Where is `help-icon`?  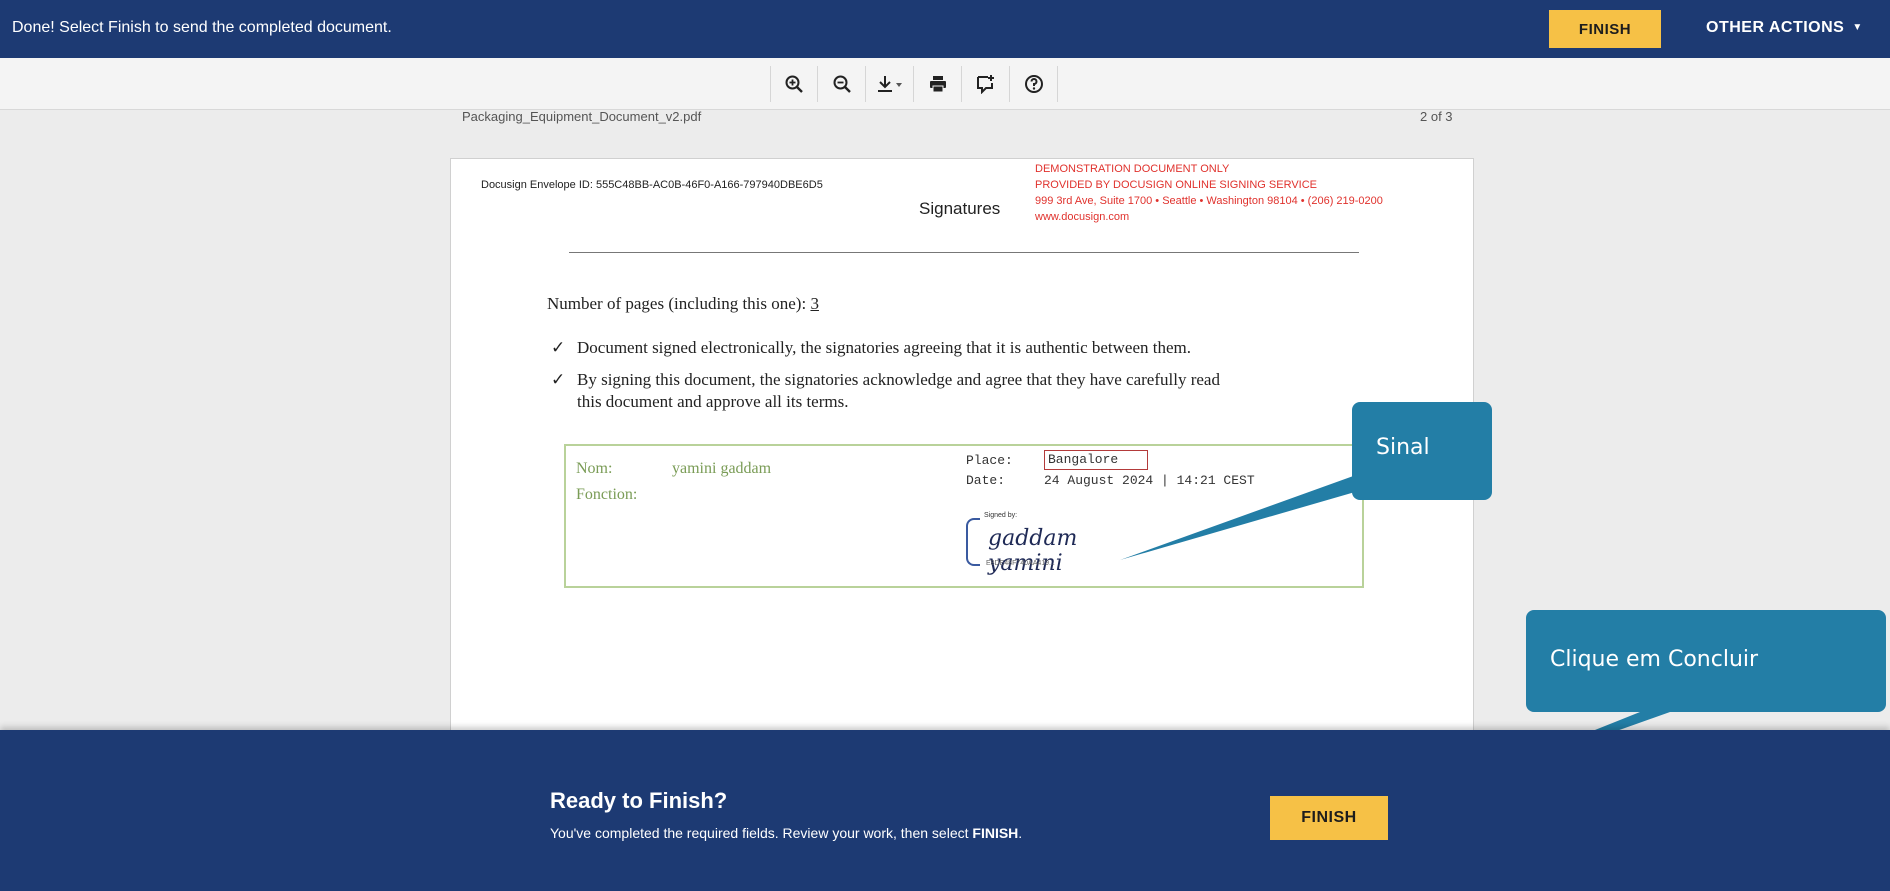 help-icon is located at coordinates (1033, 84).